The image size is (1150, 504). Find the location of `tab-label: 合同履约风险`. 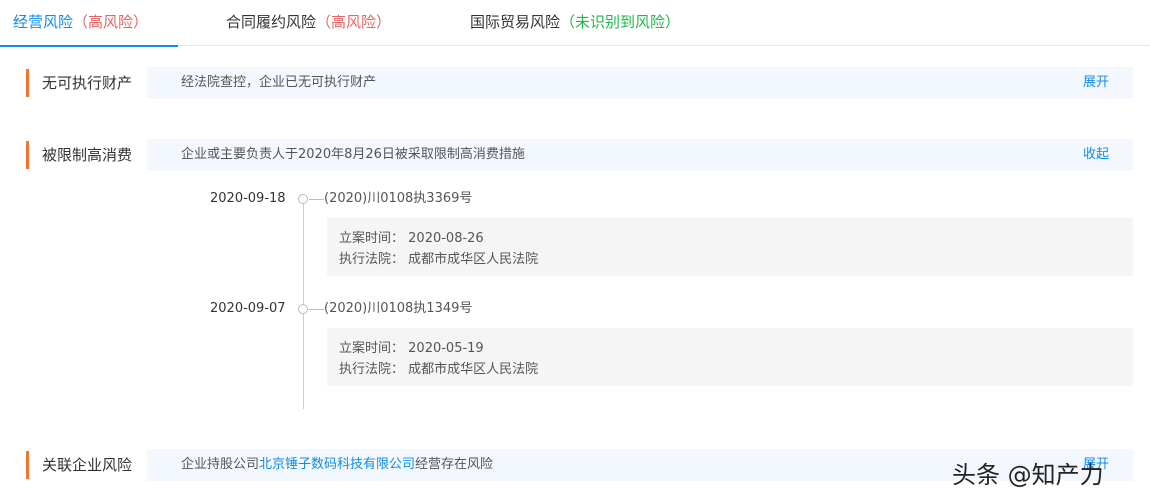

tab-label: 合同履约风险 is located at coordinates (271, 22).